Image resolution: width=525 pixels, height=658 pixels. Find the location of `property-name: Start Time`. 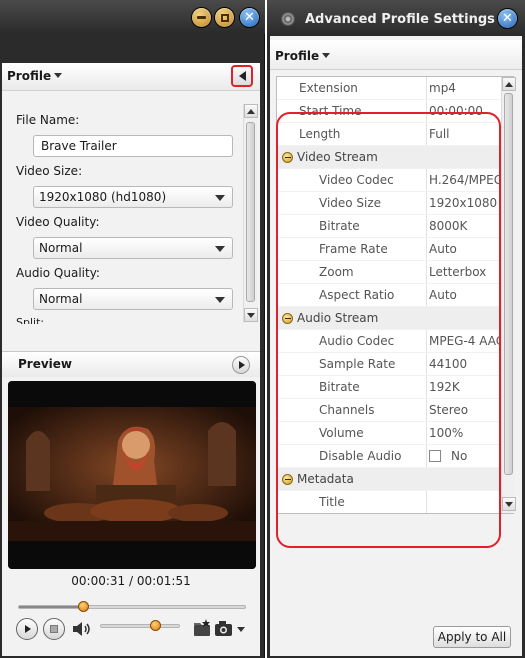

property-name: Start Time is located at coordinates (330, 111).